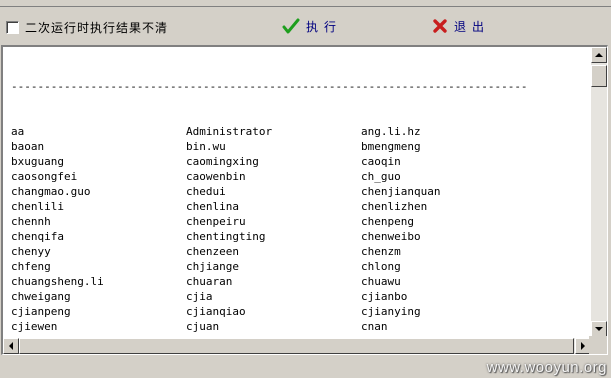 The width and height of the screenshot is (611, 378). I want to click on output-row: aa Administrator ang.li.hz, so click(301, 131).